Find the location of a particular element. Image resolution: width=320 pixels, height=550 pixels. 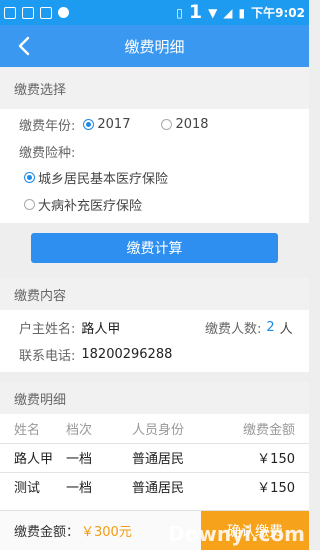

insurance-label: 缴费险种: is located at coordinates (47, 153).